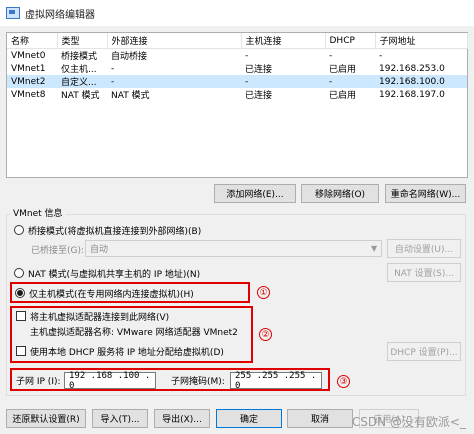 The height and width of the screenshot is (434, 474). Describe the element at coordinates (28, 55) in the screenshot. I see `cell-name: VMnet0` at that location.